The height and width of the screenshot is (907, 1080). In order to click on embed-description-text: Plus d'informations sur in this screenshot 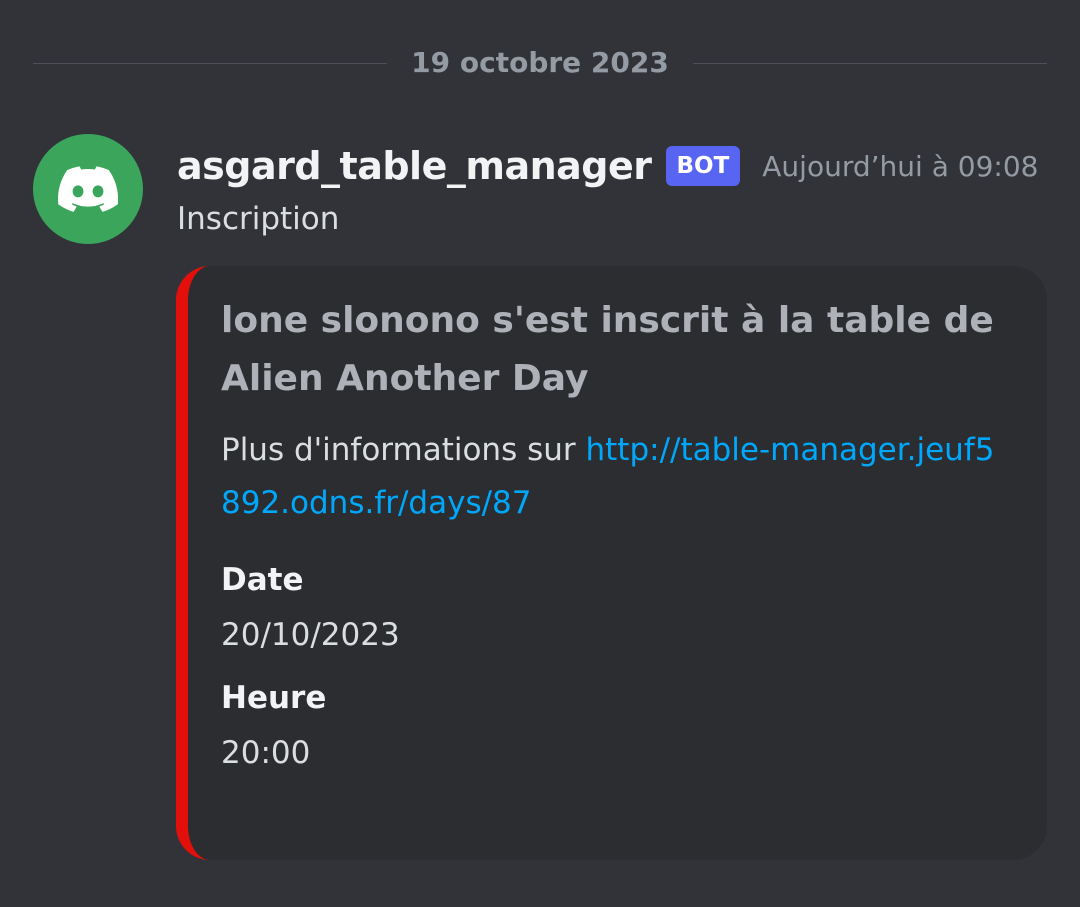, I will do `click(403, 450)`.